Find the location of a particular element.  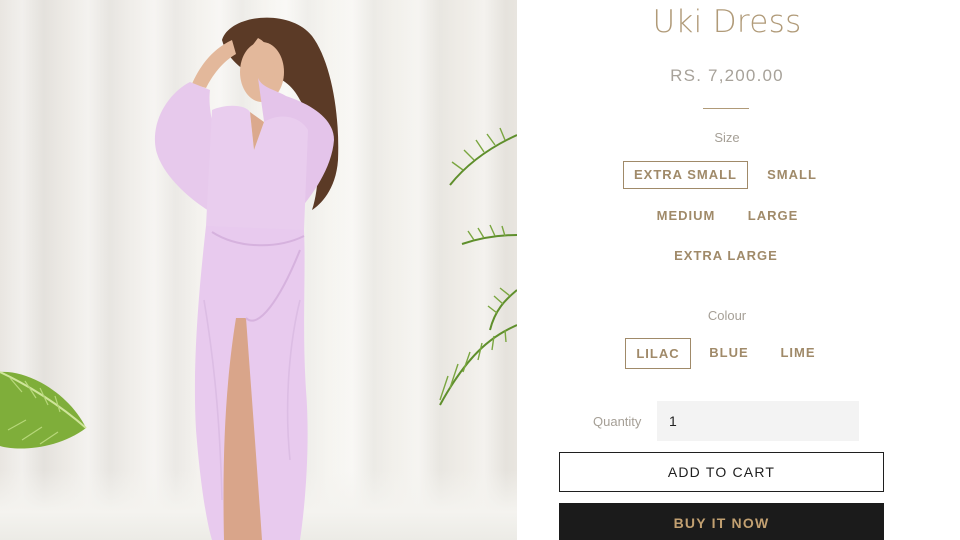

size-option-extra-large: EXTRA LARGE is located at coordinates (726, 256).